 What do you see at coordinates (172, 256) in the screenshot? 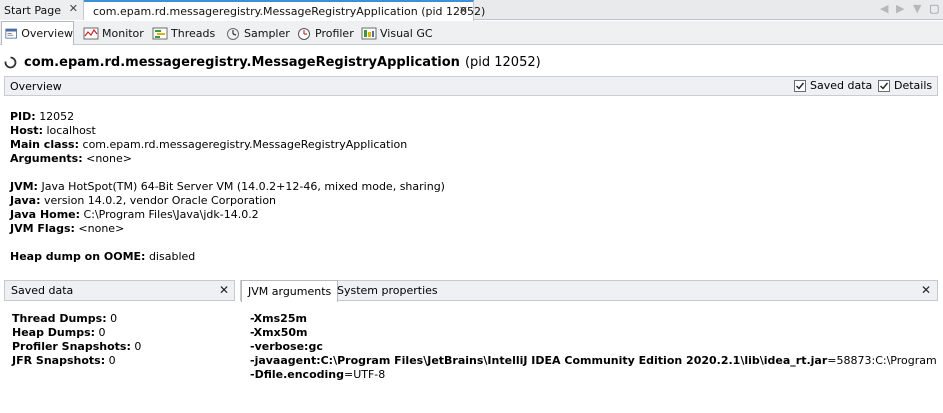
I see `heap-dump-value: disabled` at bounding box center [172, 256].